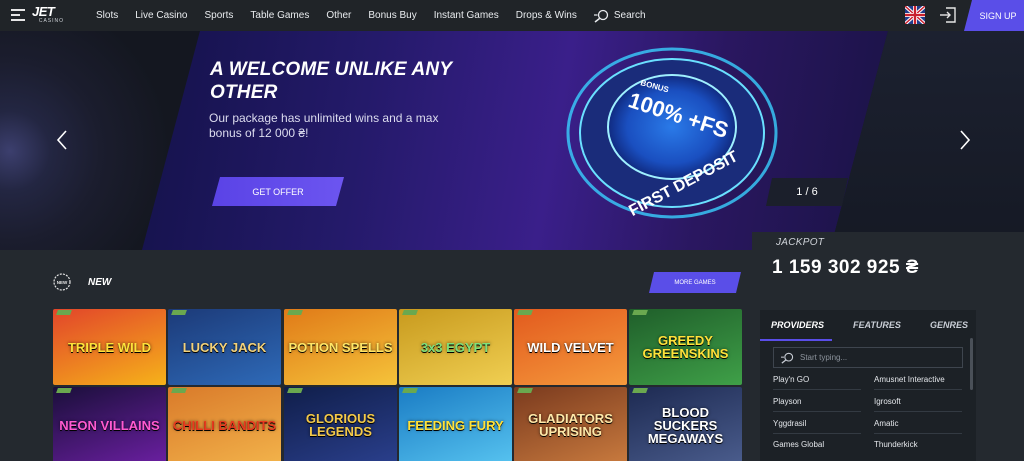 The image size is (1024, 461). I want to click on tab-genres: GENRES, so click(949, 325).